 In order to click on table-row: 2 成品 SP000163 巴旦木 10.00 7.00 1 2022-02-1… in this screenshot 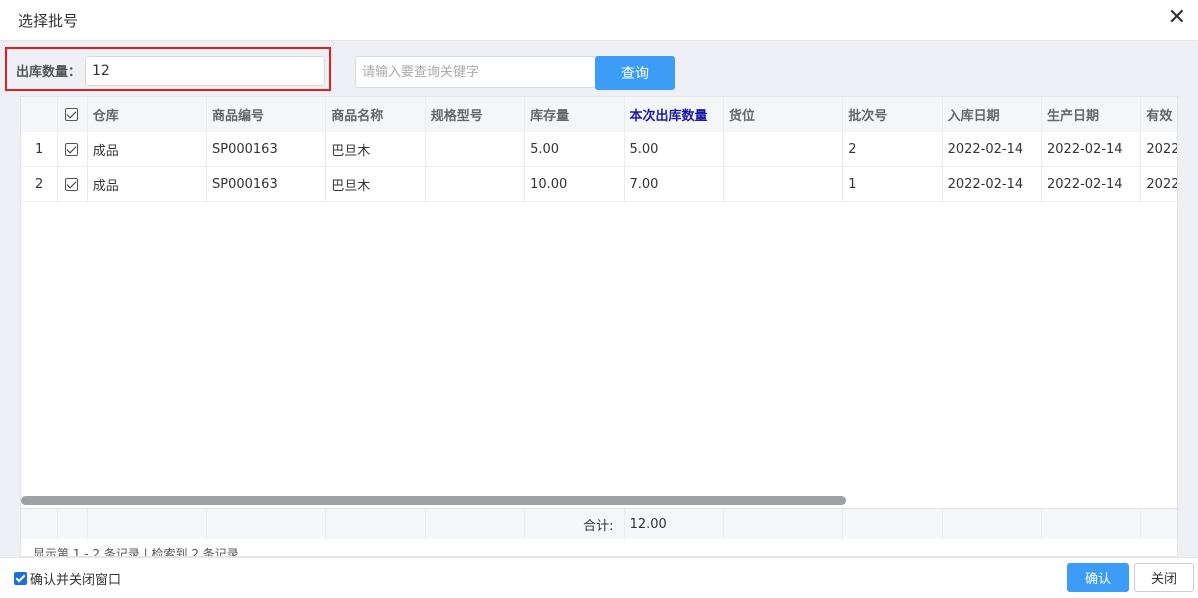, I will do `click(599, 184)`.